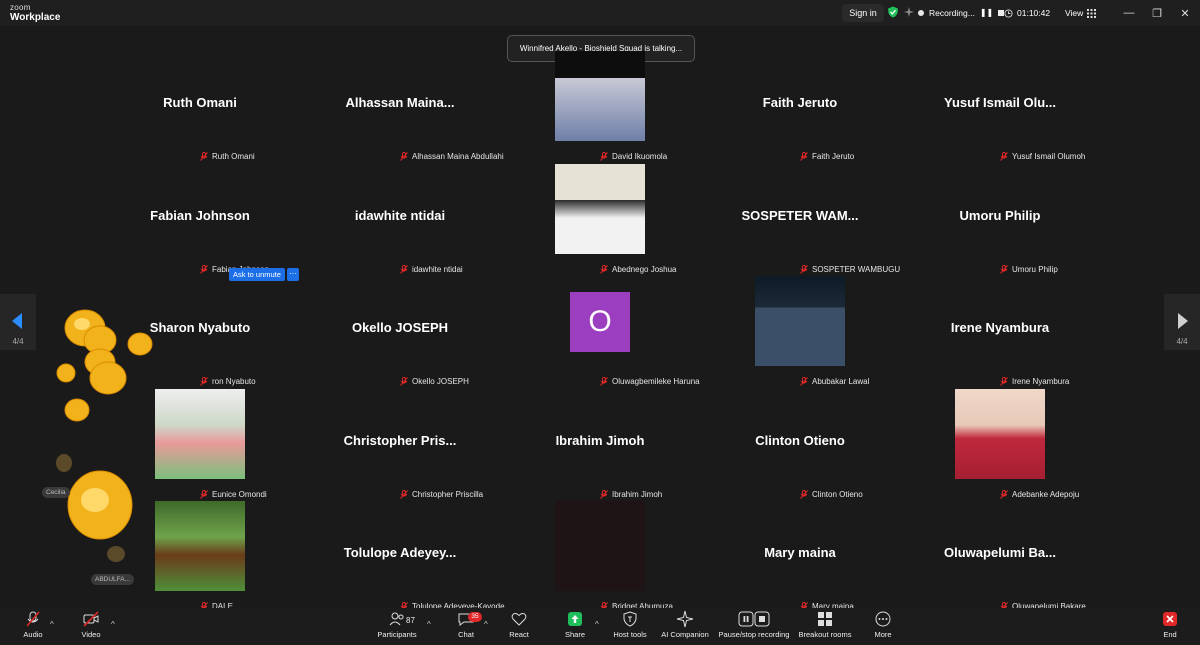  What do you see at coordinates (200, 107) in the screenshot?
I see `participant-tile: Ruth Omani Ruth Omani` at bounding box center [200, 107].